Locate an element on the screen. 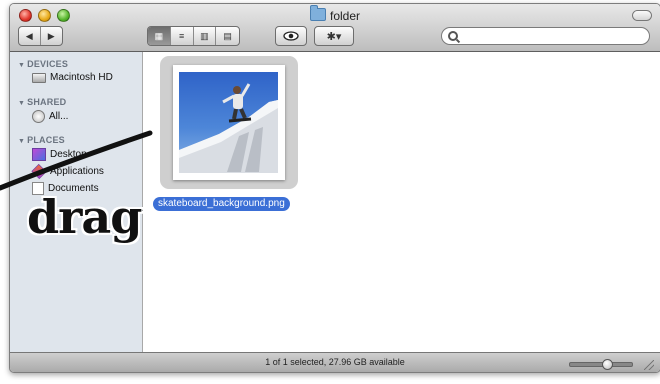  sidebar-item-desktop: Desktop is located at coordinates (59, 154).